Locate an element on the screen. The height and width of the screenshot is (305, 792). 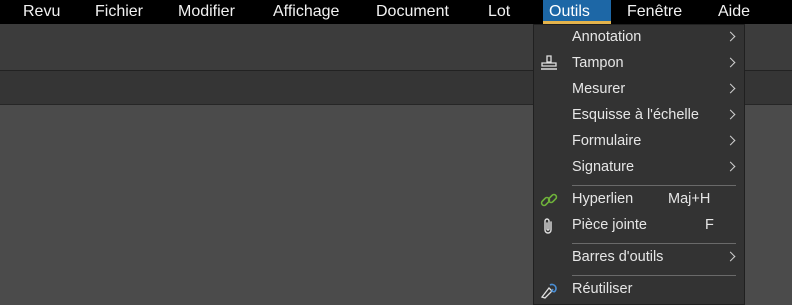
menu-item-mesurer: Mesurer is located at coordinates (639, 90).